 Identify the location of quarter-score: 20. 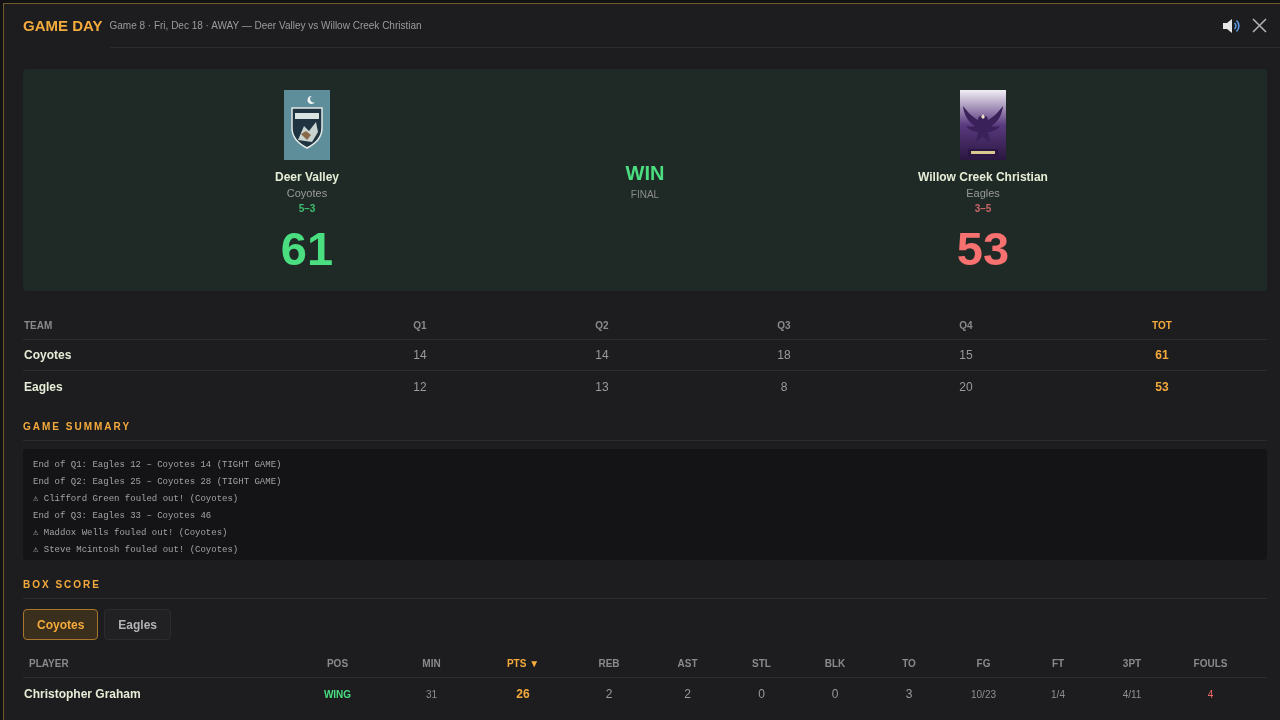
(966, 387).